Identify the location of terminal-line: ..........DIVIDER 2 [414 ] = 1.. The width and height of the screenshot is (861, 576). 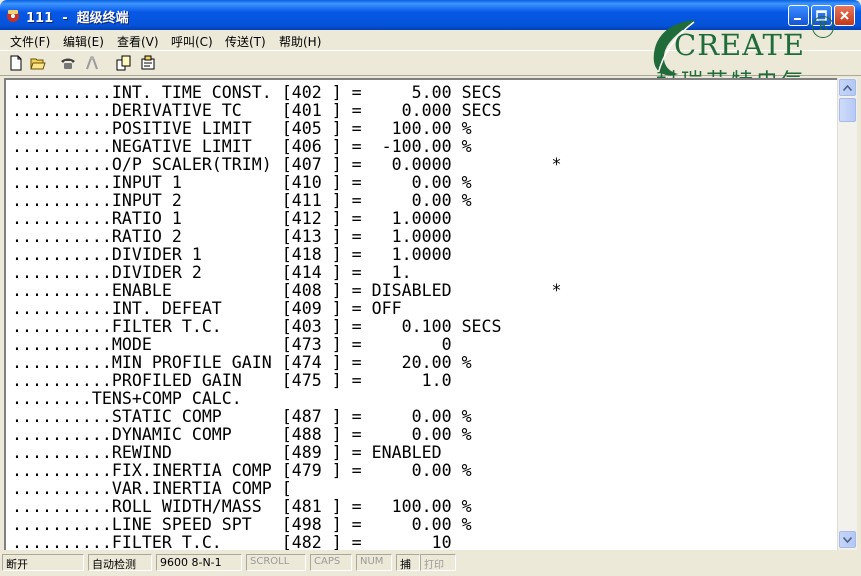
(212, 272).